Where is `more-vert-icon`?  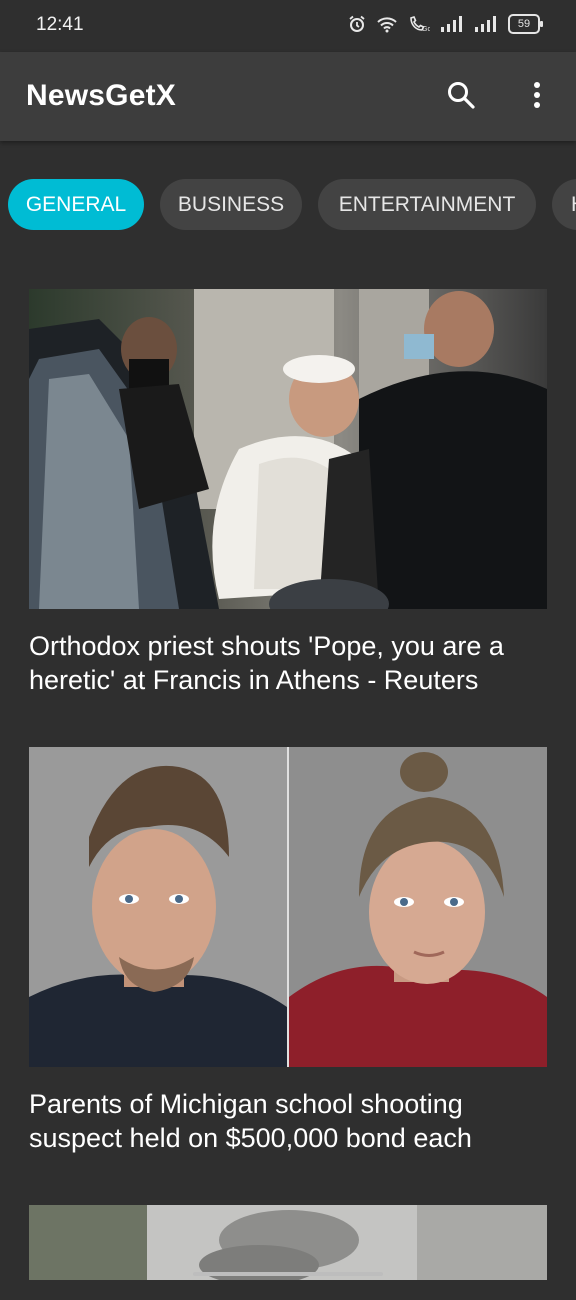
more-vert-icon is located at coordinates (537, 97).